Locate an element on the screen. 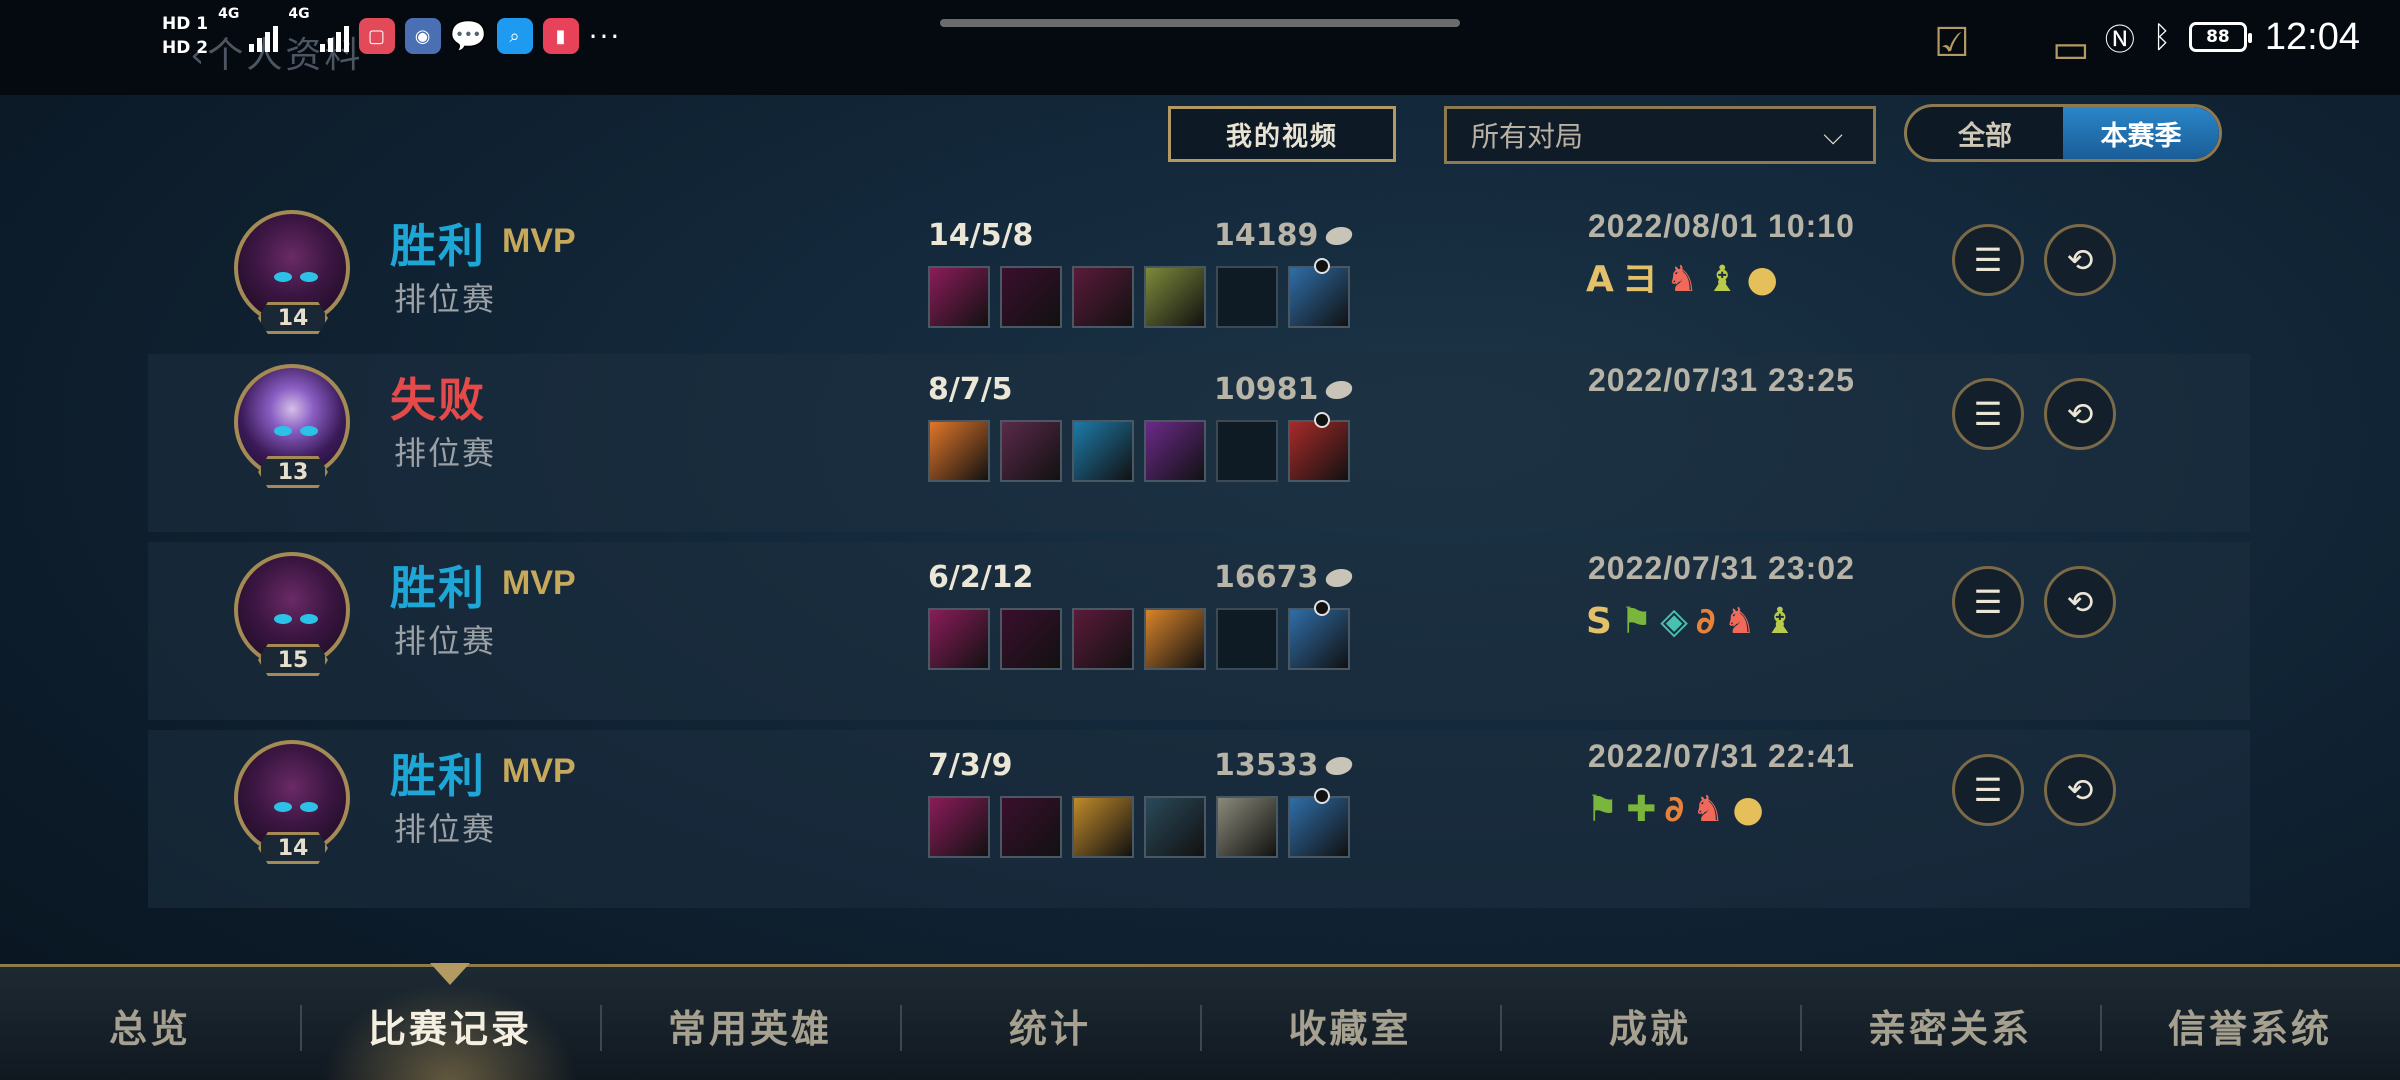  tab-2: 常用英雄 is located at coordinates (750, 1023).